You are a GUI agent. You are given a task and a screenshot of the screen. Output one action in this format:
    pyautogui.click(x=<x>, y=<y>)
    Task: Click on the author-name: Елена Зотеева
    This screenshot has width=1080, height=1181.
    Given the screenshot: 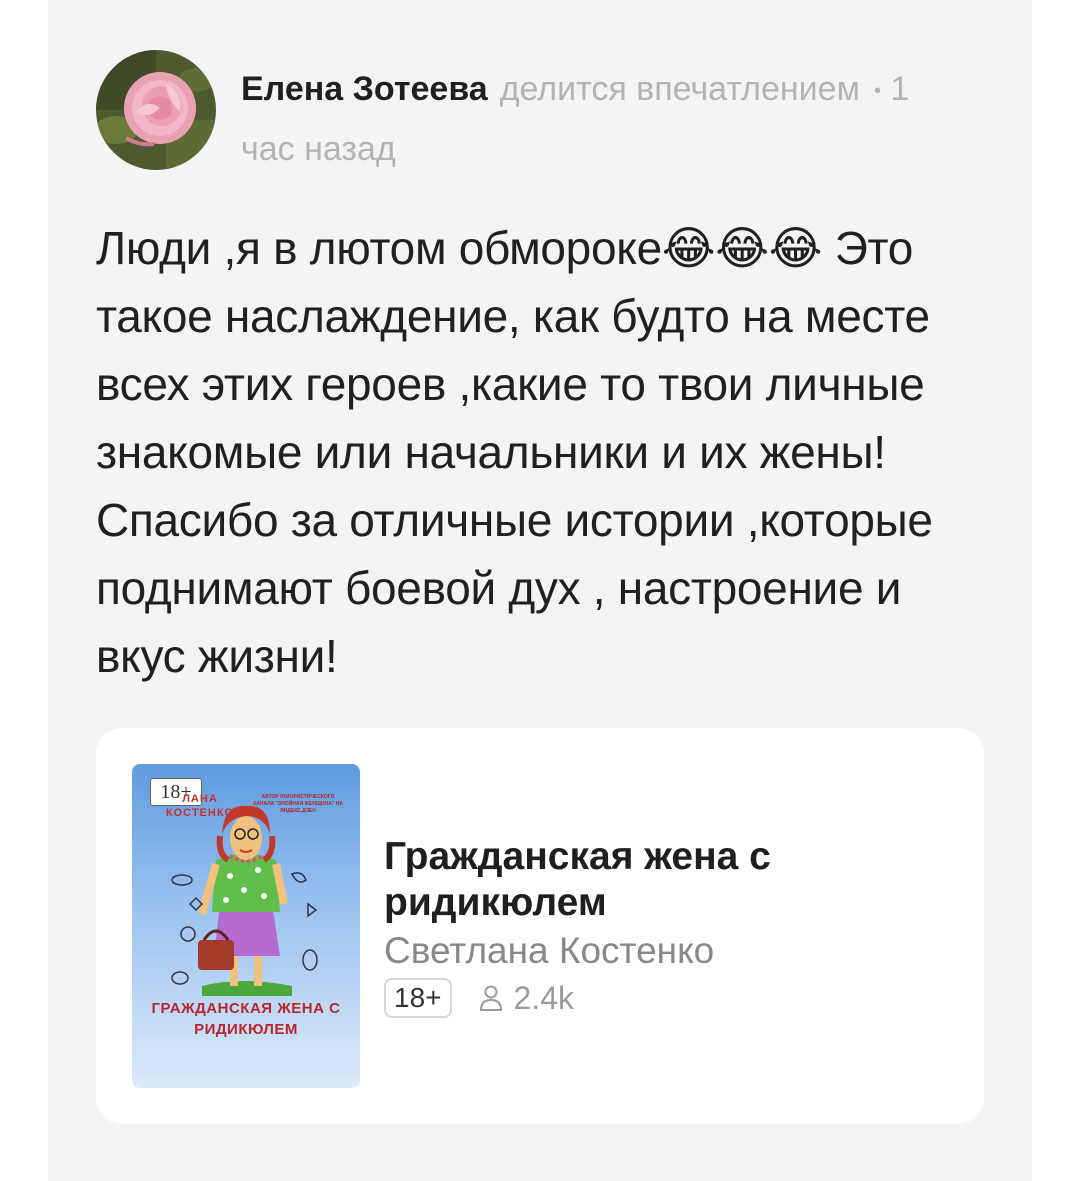 What is the action you would take?
    pyautogui.click(x=364, y=89)
    